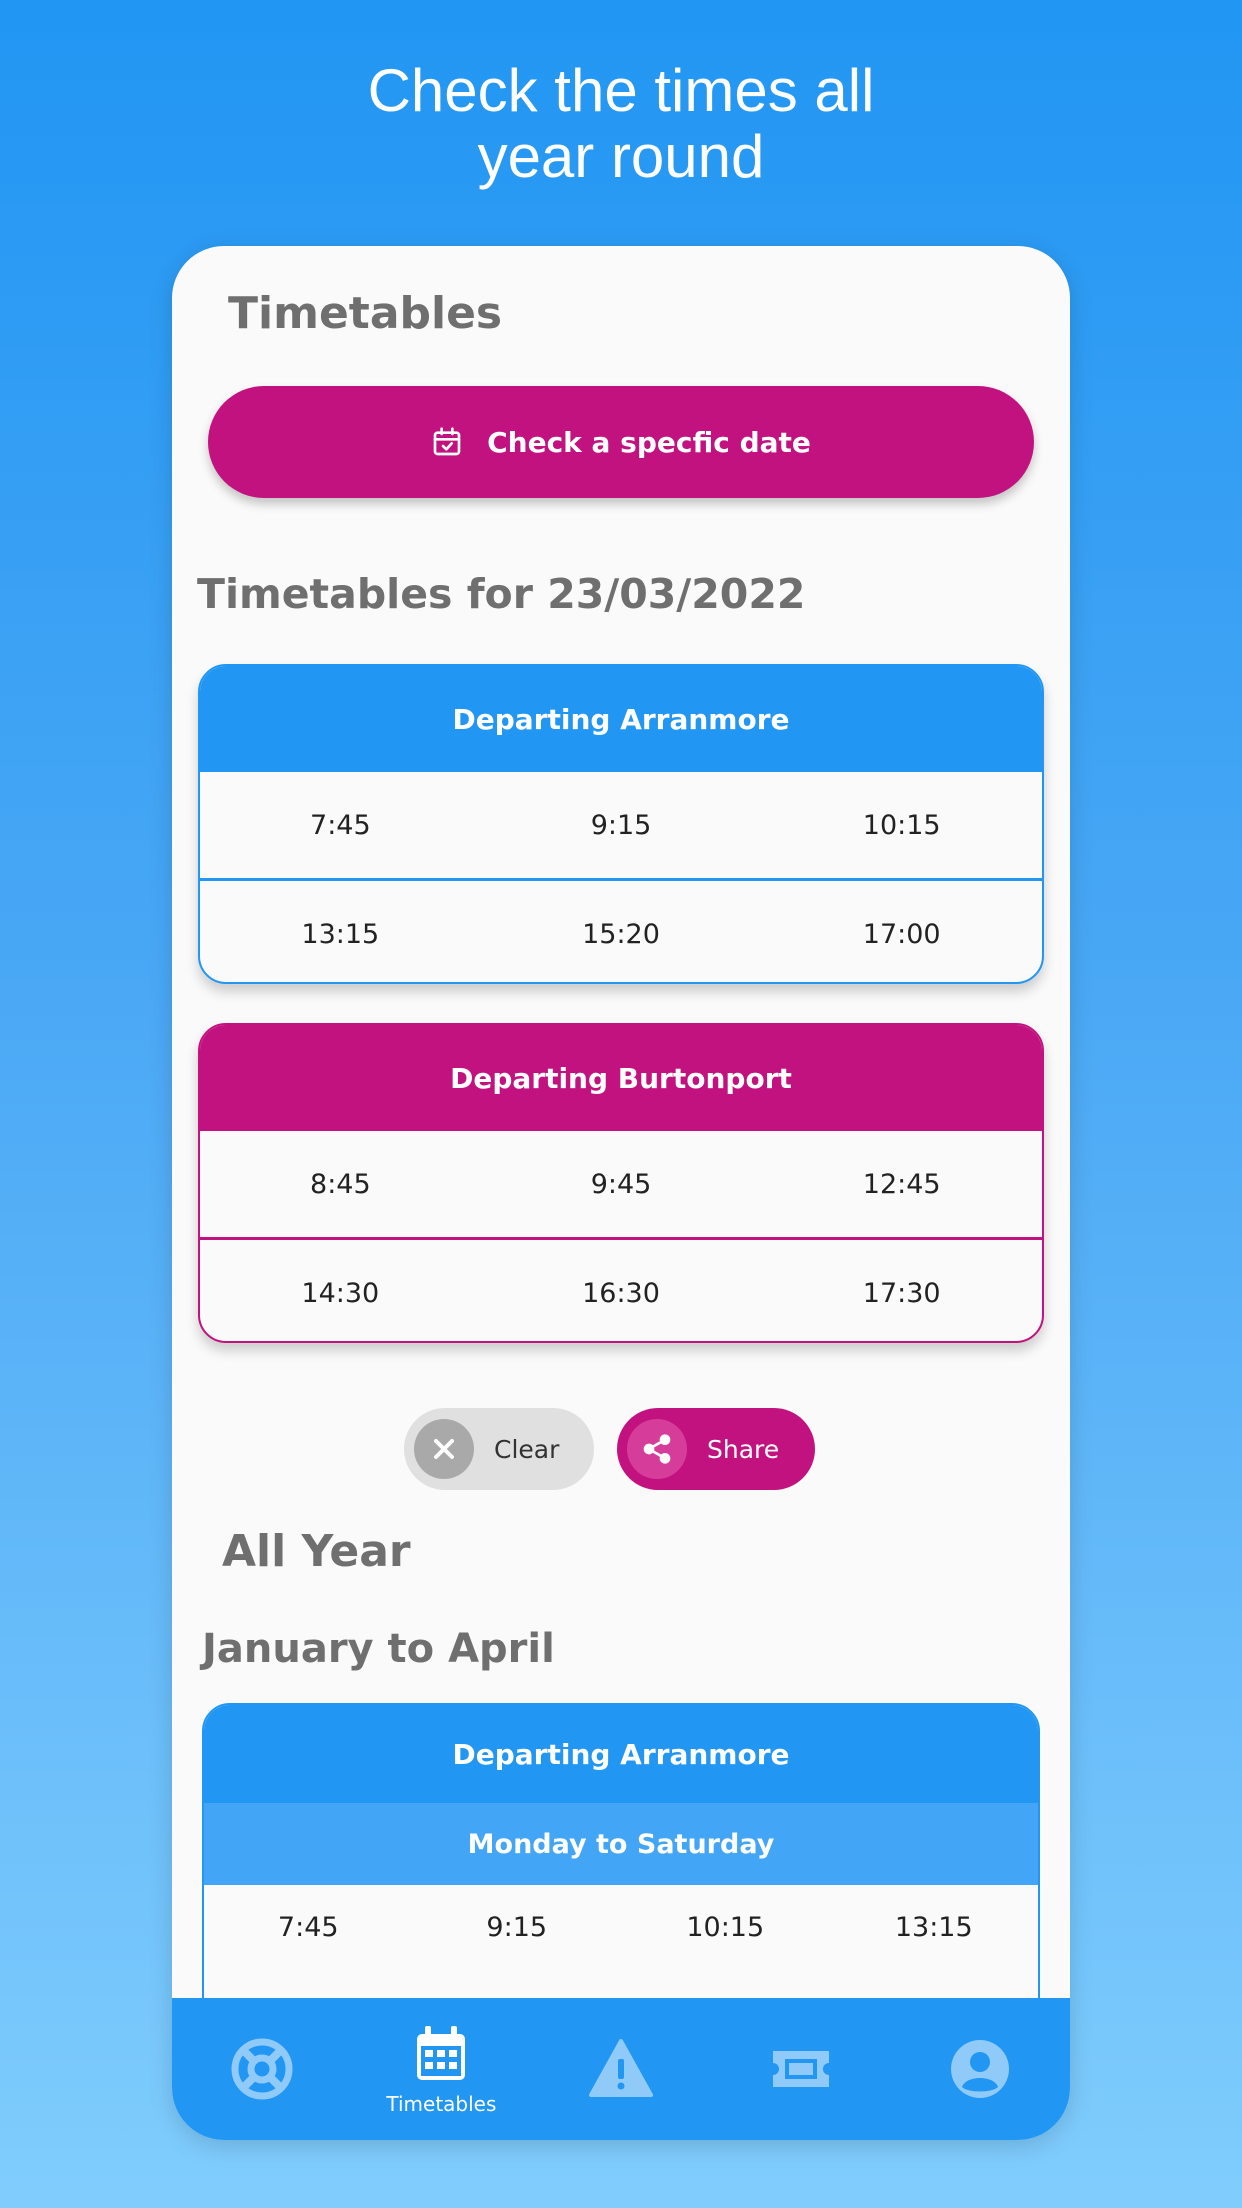  I want to click on table-row: 13:15 15:20 17:00, so click(621, 930).